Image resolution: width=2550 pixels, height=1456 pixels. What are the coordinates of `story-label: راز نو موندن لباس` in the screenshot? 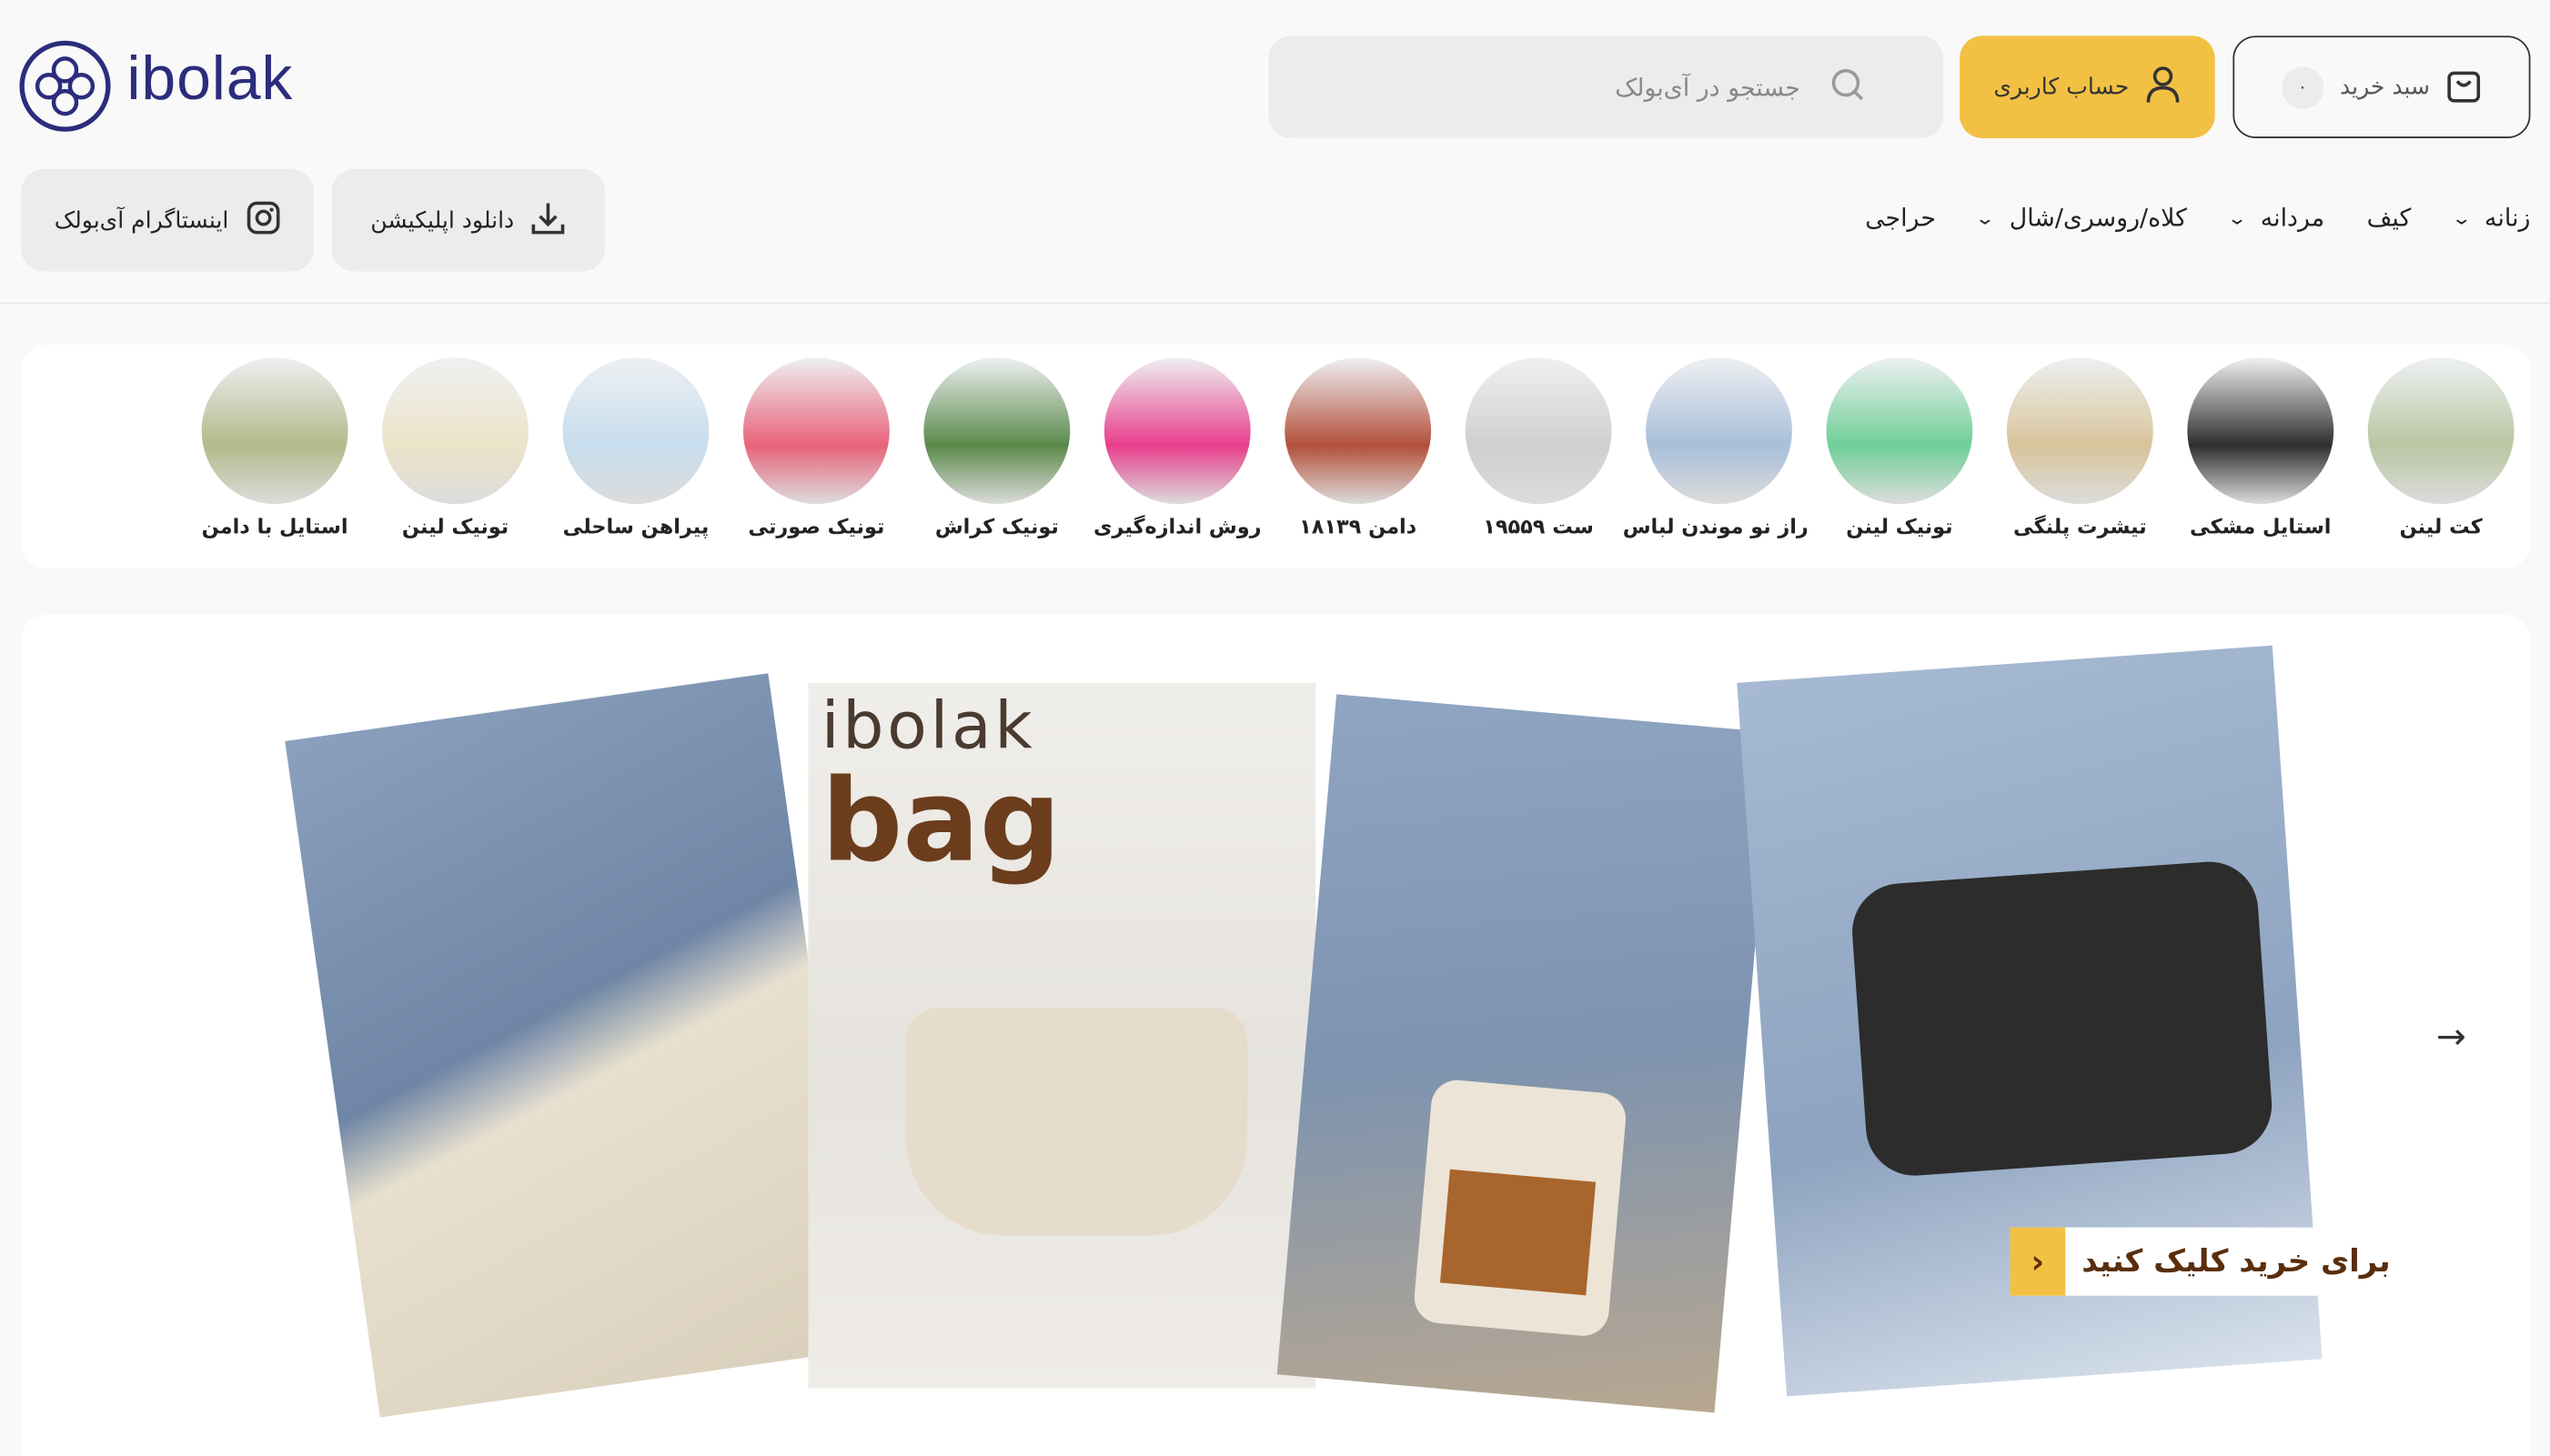 It's located at (1715, 526).